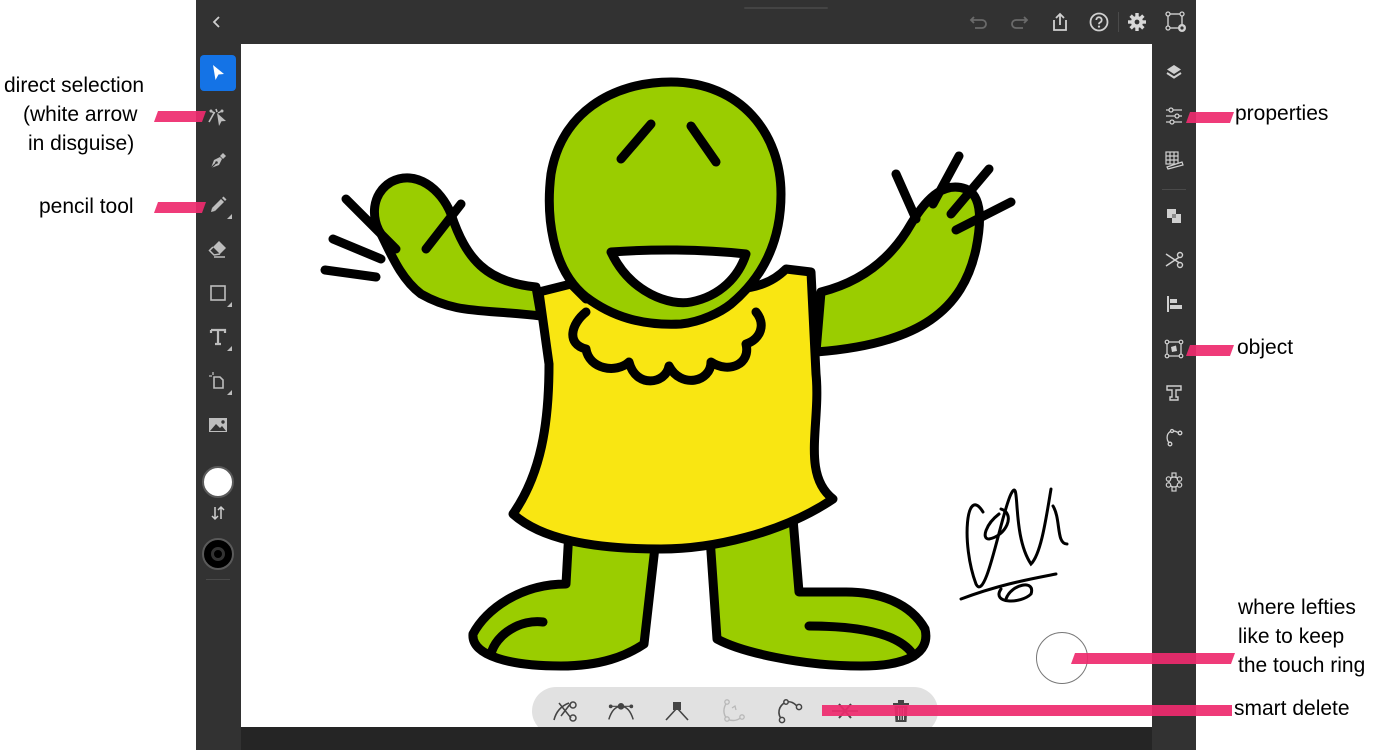  Describe the element at coordinates (86, 206) in the screenshot. I see `annotation-pencil-tool: pencil tool` at that location.